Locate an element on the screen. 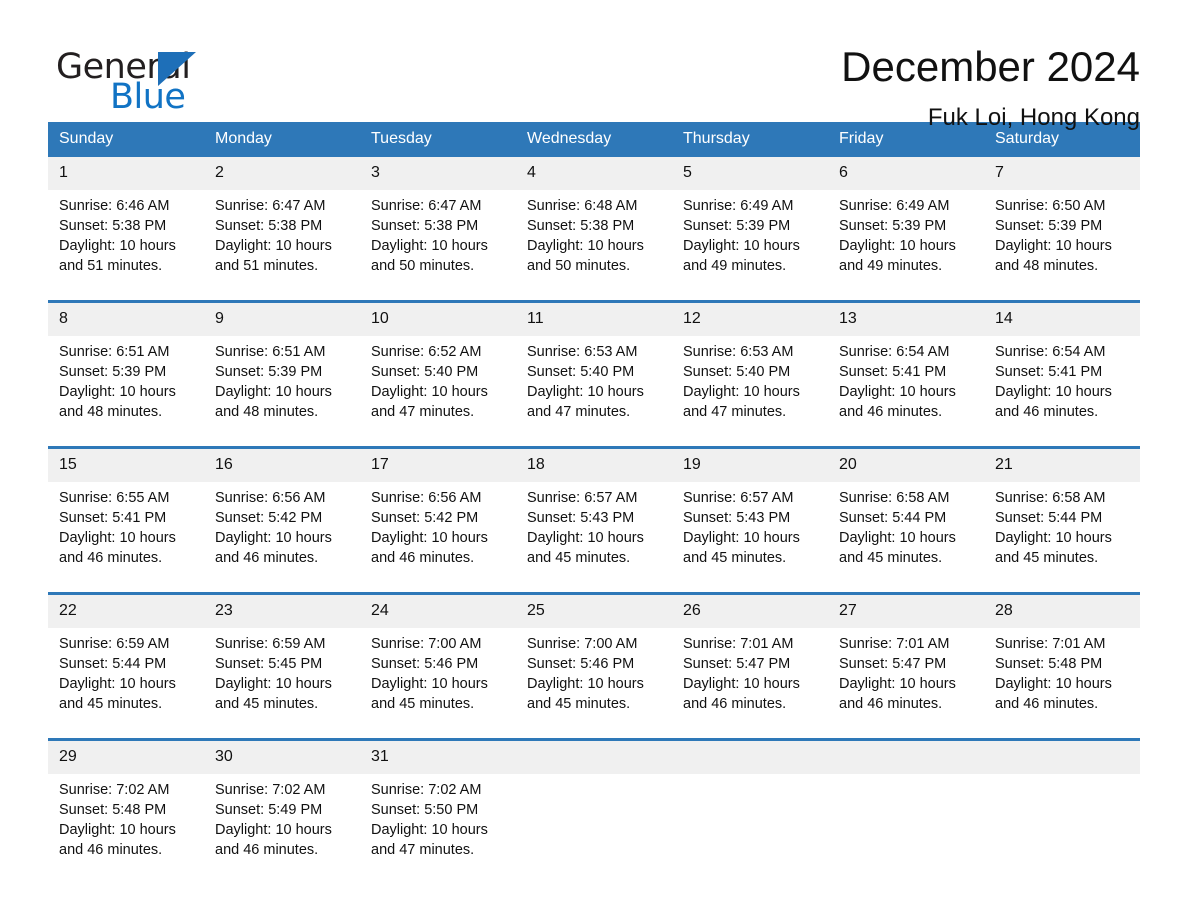 This screenshot has height=918, width=1188. day-number: 15 is located at coordinates (126, 464).